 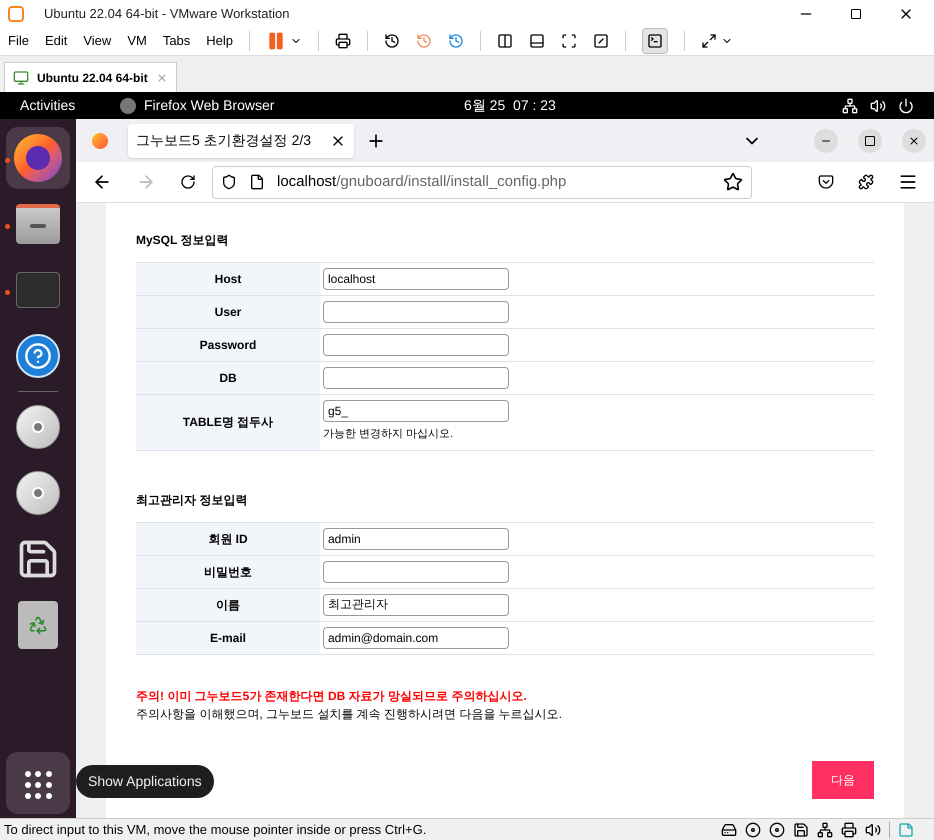 I want to click on dock-item, so click(x=38, y=158).